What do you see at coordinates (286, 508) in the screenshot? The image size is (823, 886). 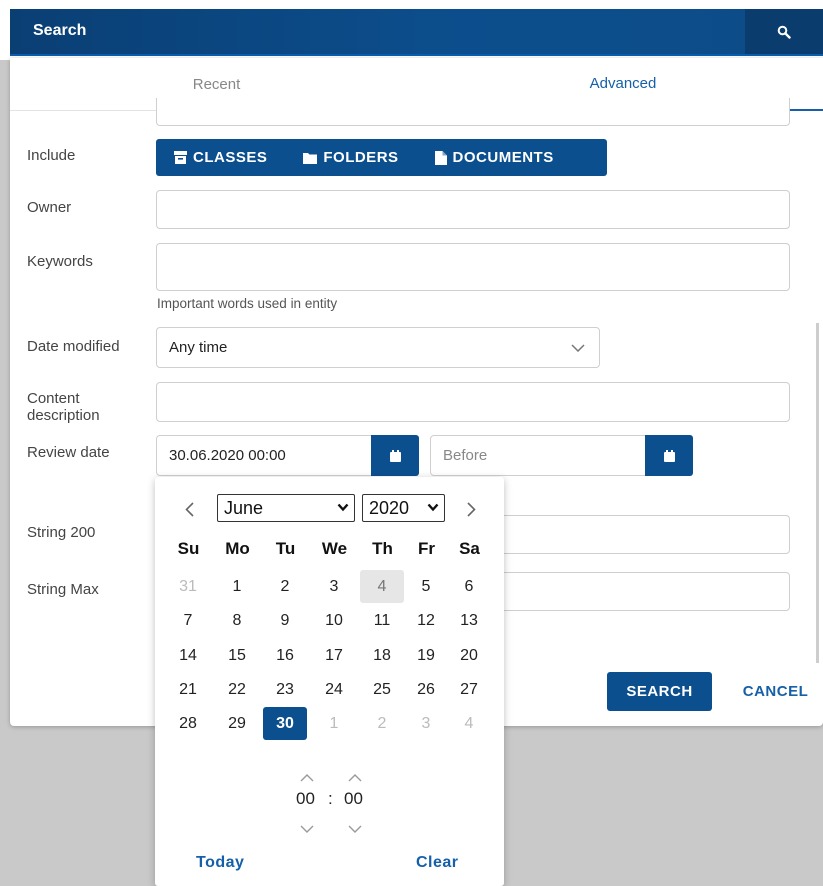 I see `month-select: June` at bounding box center [286, 508].